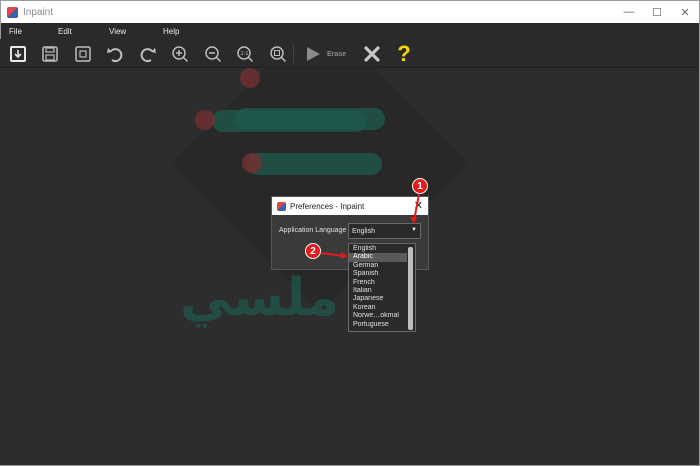 Image resolution: width=700 pixels, height=466 pixels. I want to click on language-option: Portuguese, so click(378, 325).